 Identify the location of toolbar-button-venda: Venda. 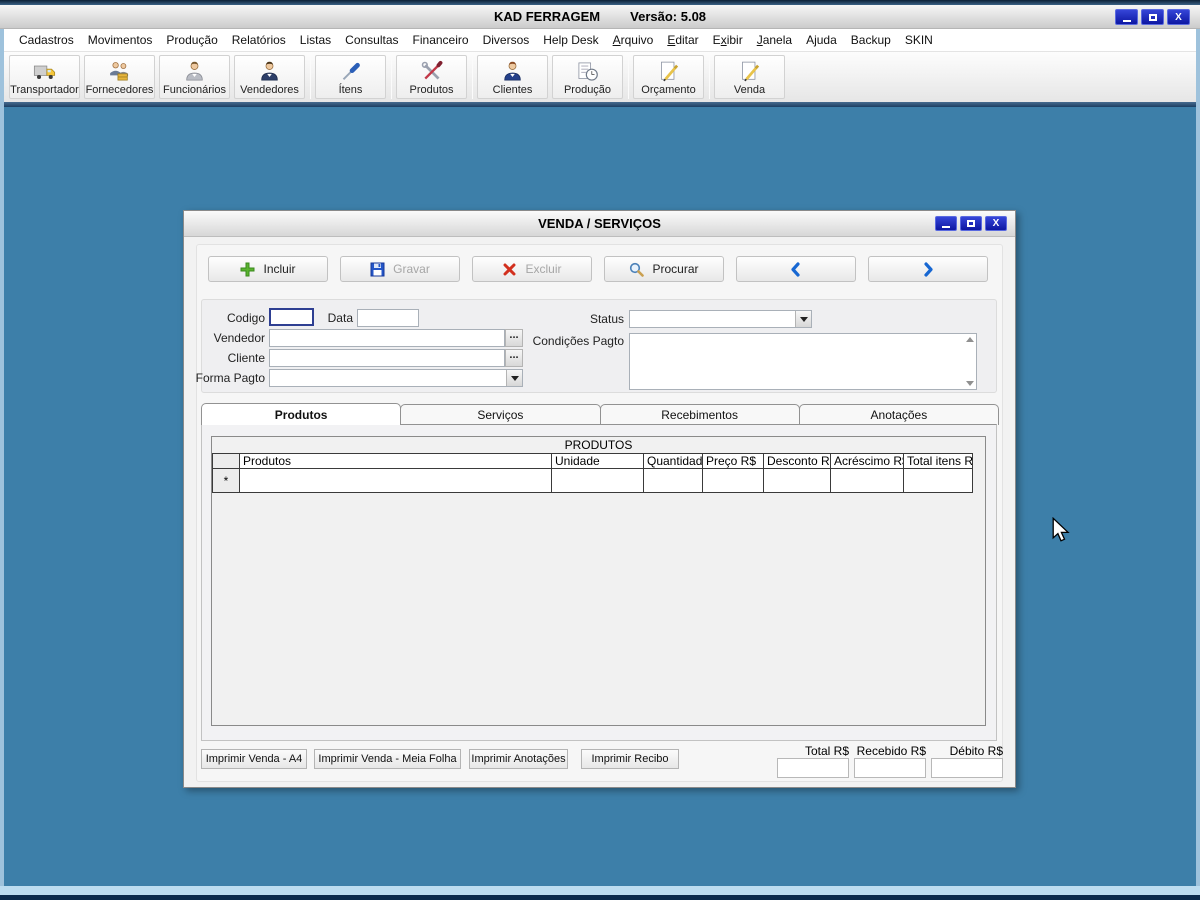
(749, 77).